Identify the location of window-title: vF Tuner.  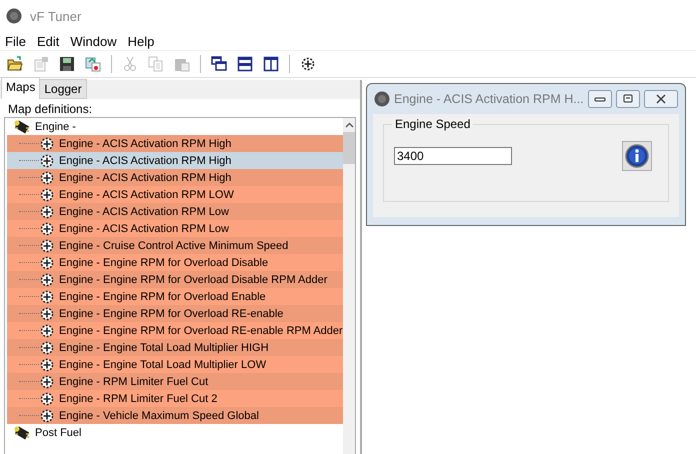
(56, 16).